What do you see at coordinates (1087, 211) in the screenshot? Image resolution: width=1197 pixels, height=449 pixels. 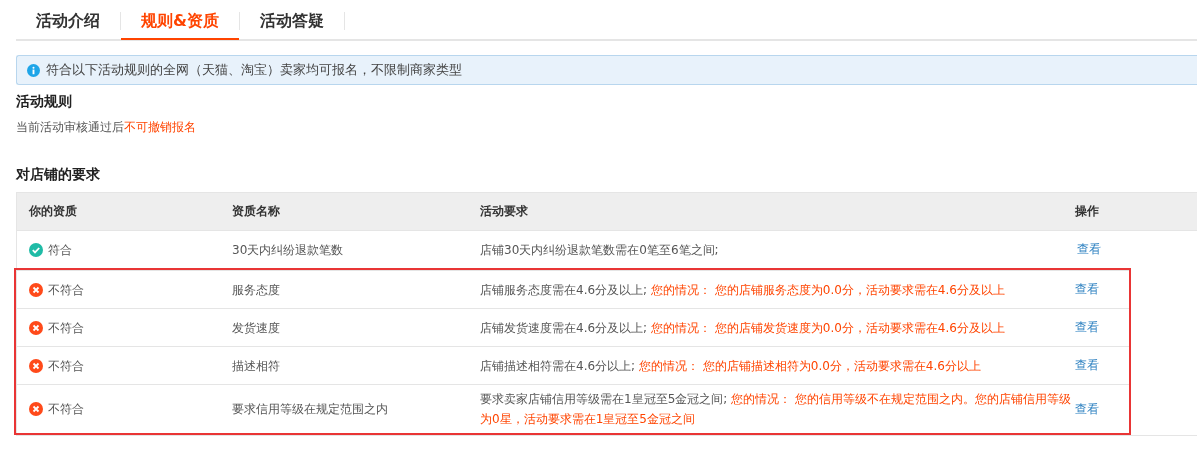 I see `column-header: 操作` at bounding box center [1087, 211].